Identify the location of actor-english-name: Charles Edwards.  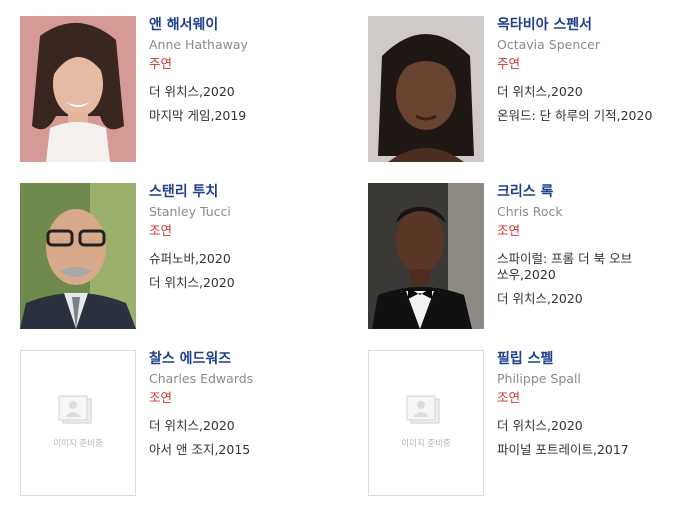
(201, 378).